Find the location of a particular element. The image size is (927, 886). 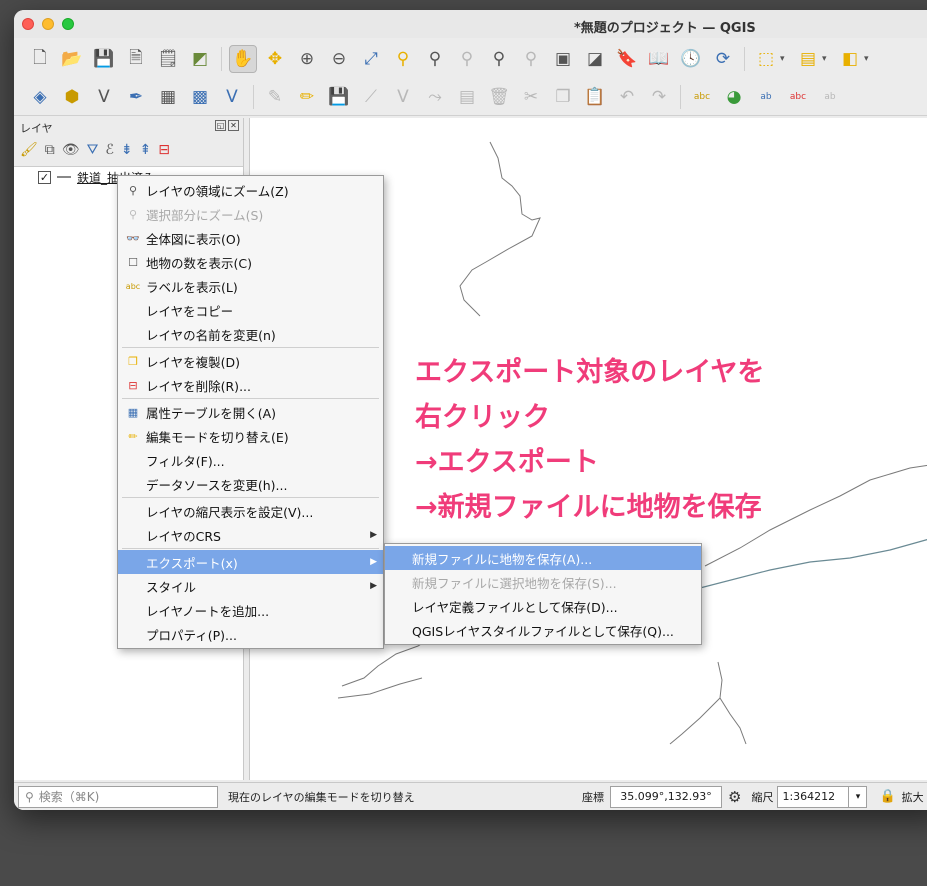

status-message: 現在のレイヤの編集モードを切り替え is located at coordinates (321, 797).